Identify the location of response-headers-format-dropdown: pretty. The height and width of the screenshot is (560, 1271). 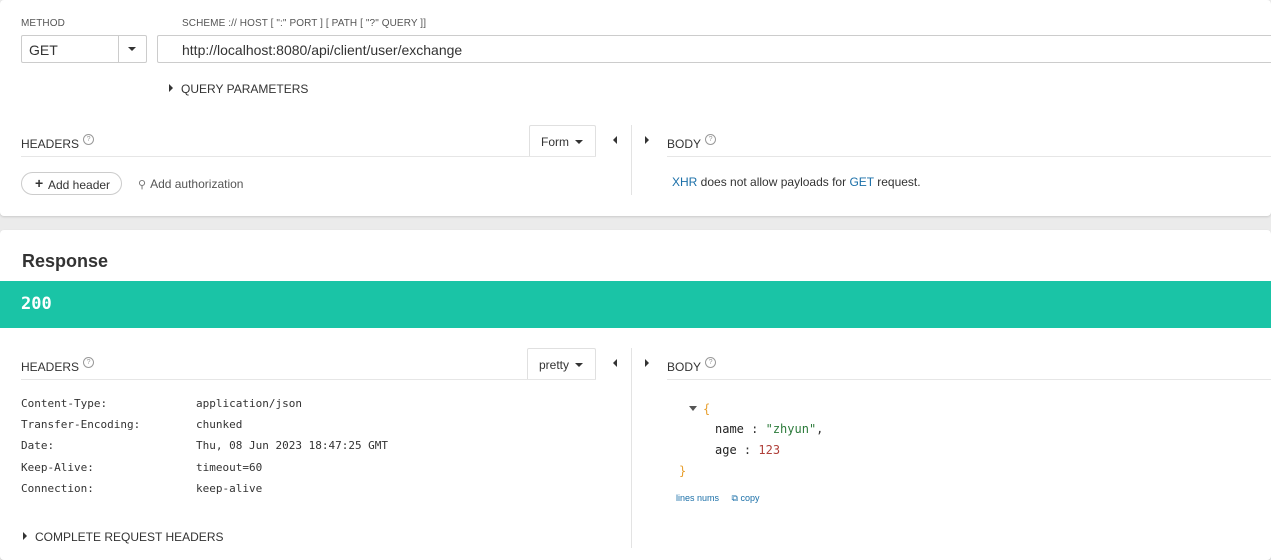
(561, 363).